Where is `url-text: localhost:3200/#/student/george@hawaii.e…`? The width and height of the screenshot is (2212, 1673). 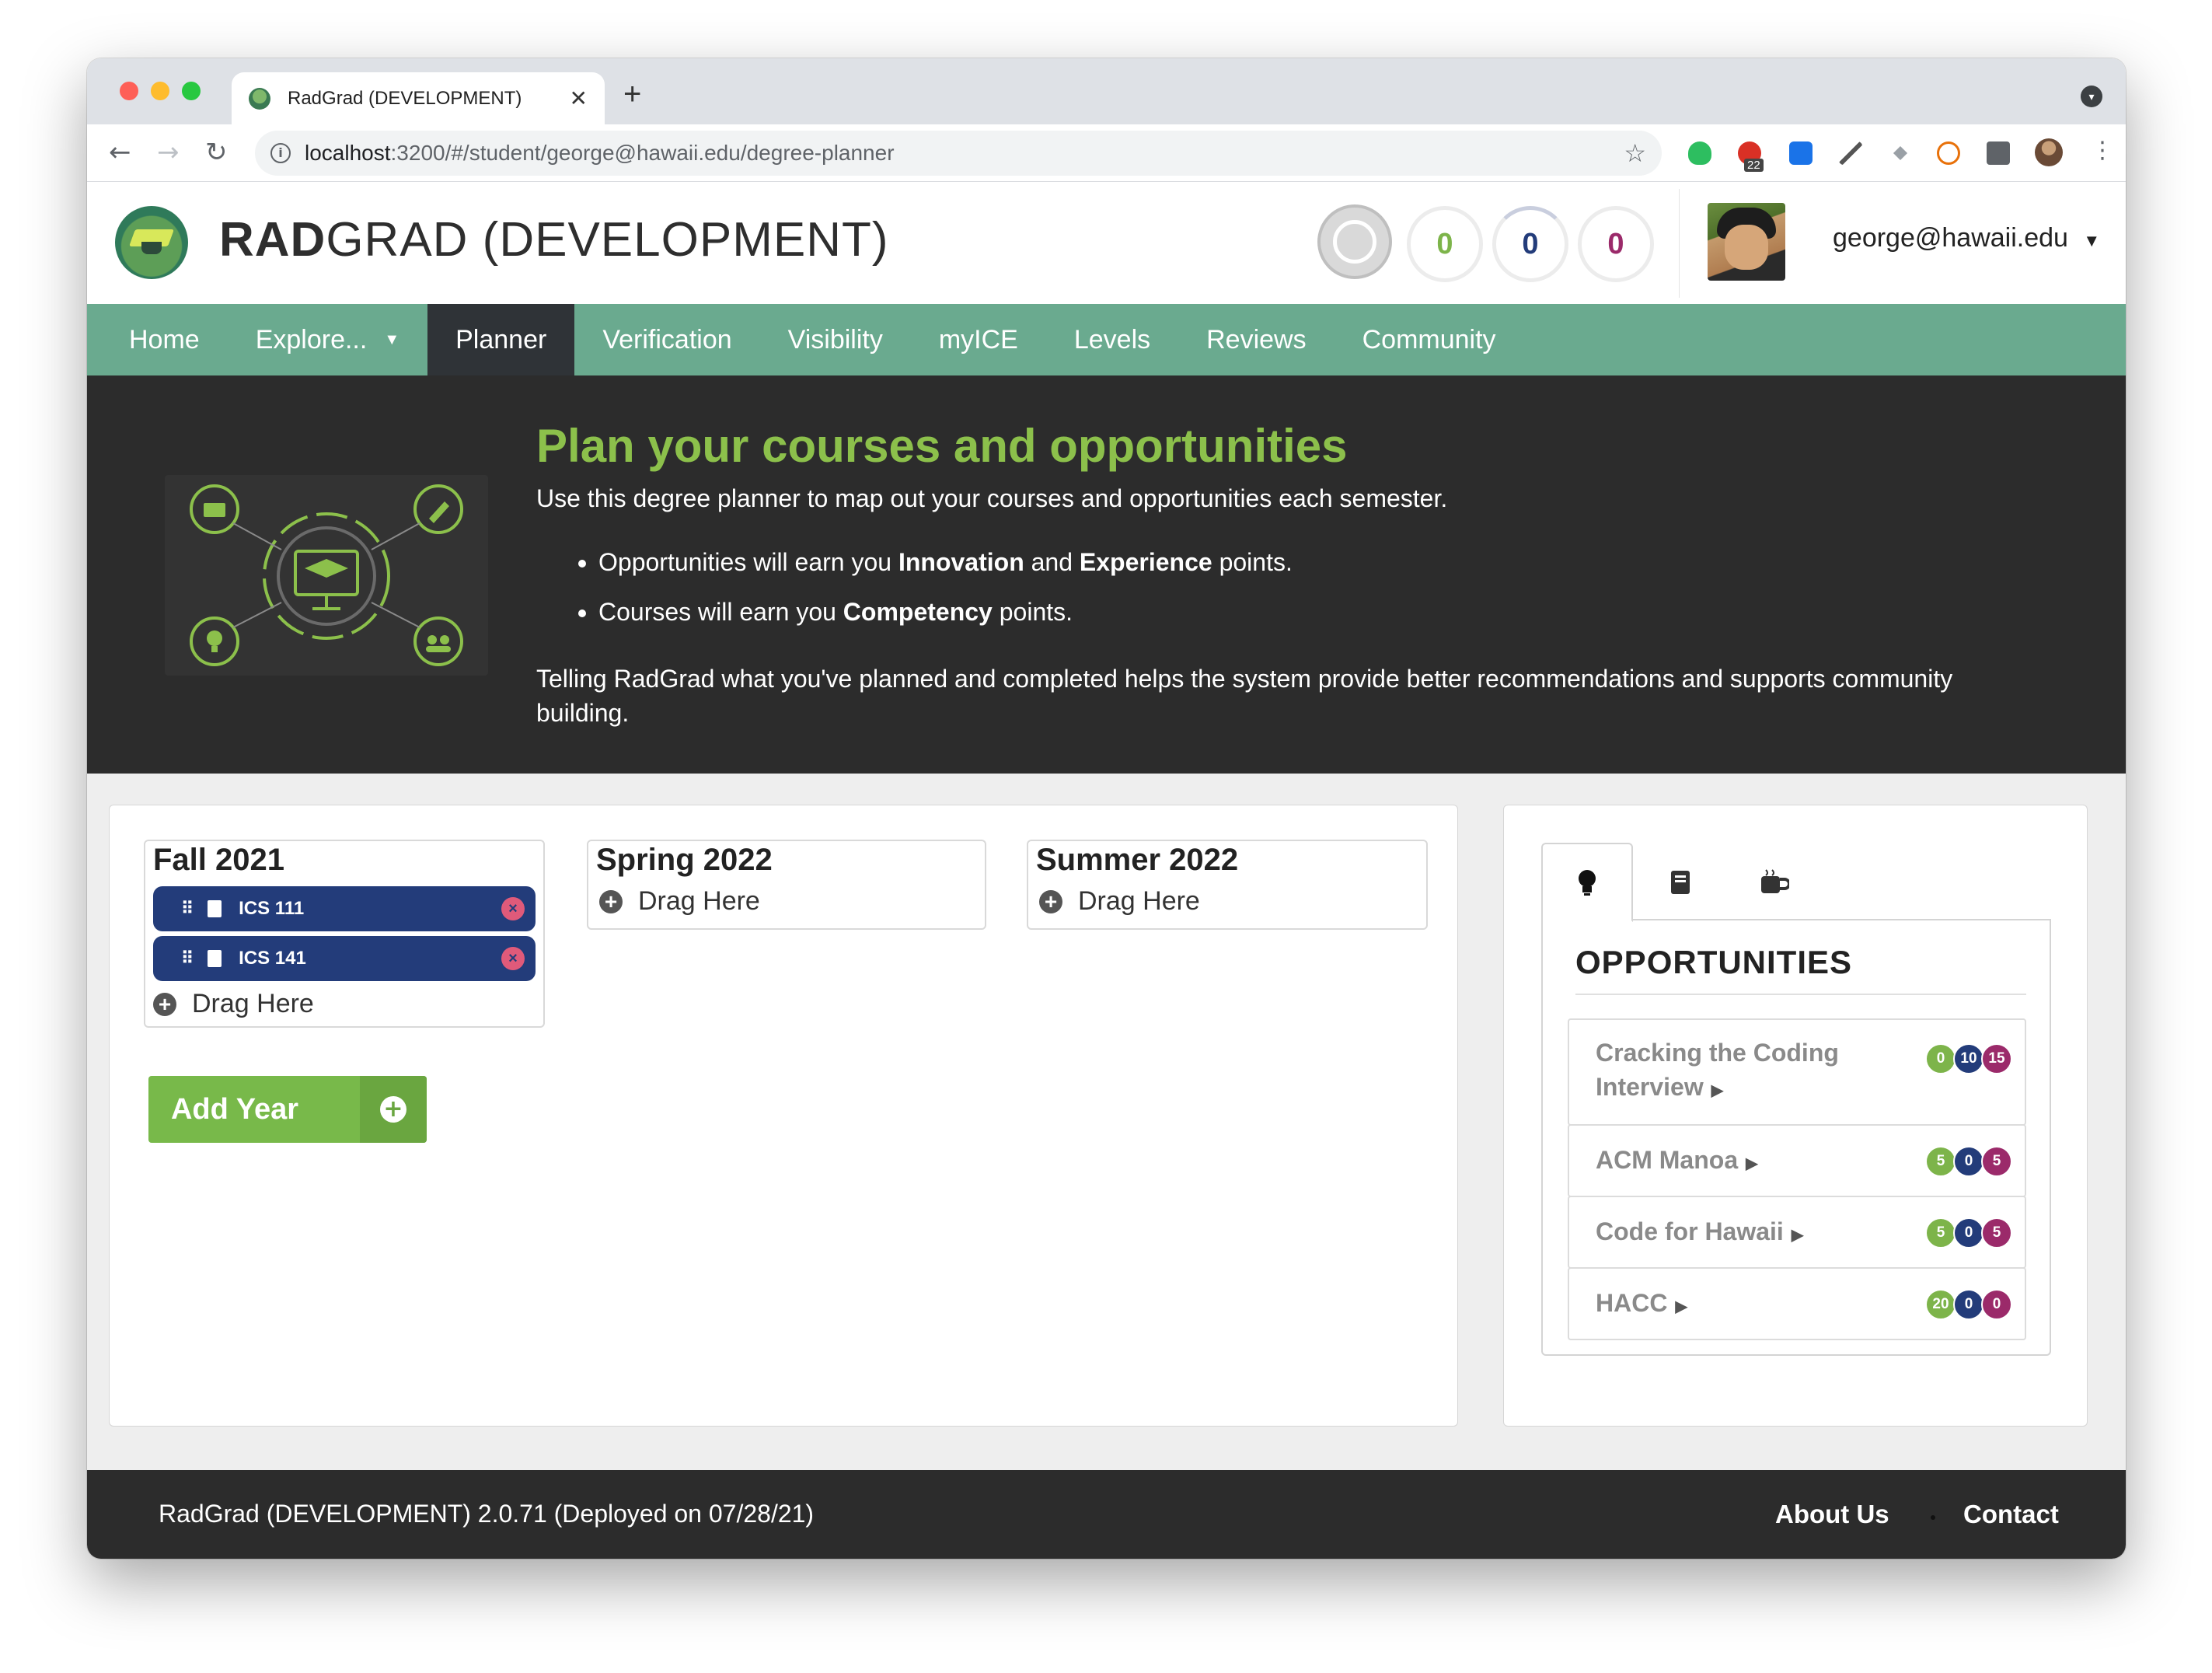 url-text: localhost:3200/#/student/george@hawaii.e… is located at coordinates (600, 153).